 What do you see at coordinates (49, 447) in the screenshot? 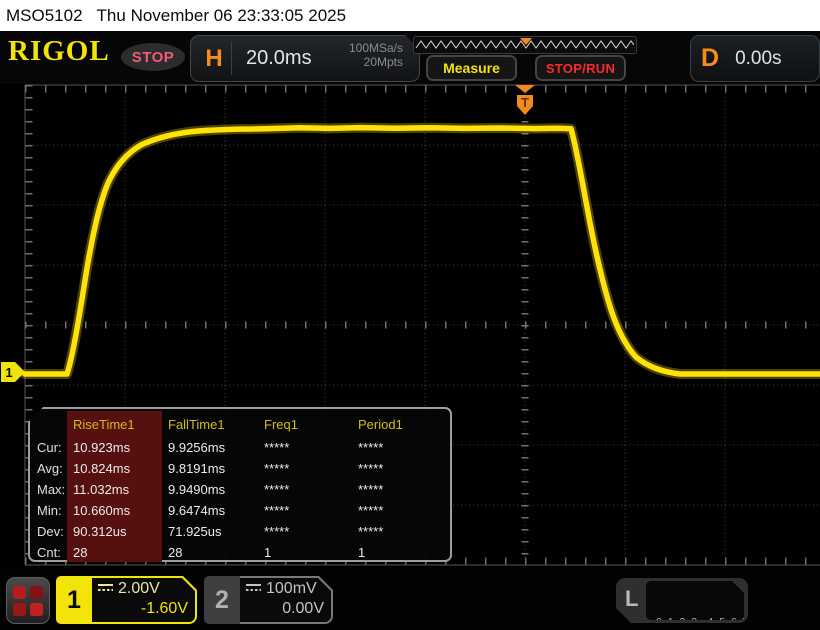
I see `meas-row-label: Cur:` at bounding box center [49, 447].